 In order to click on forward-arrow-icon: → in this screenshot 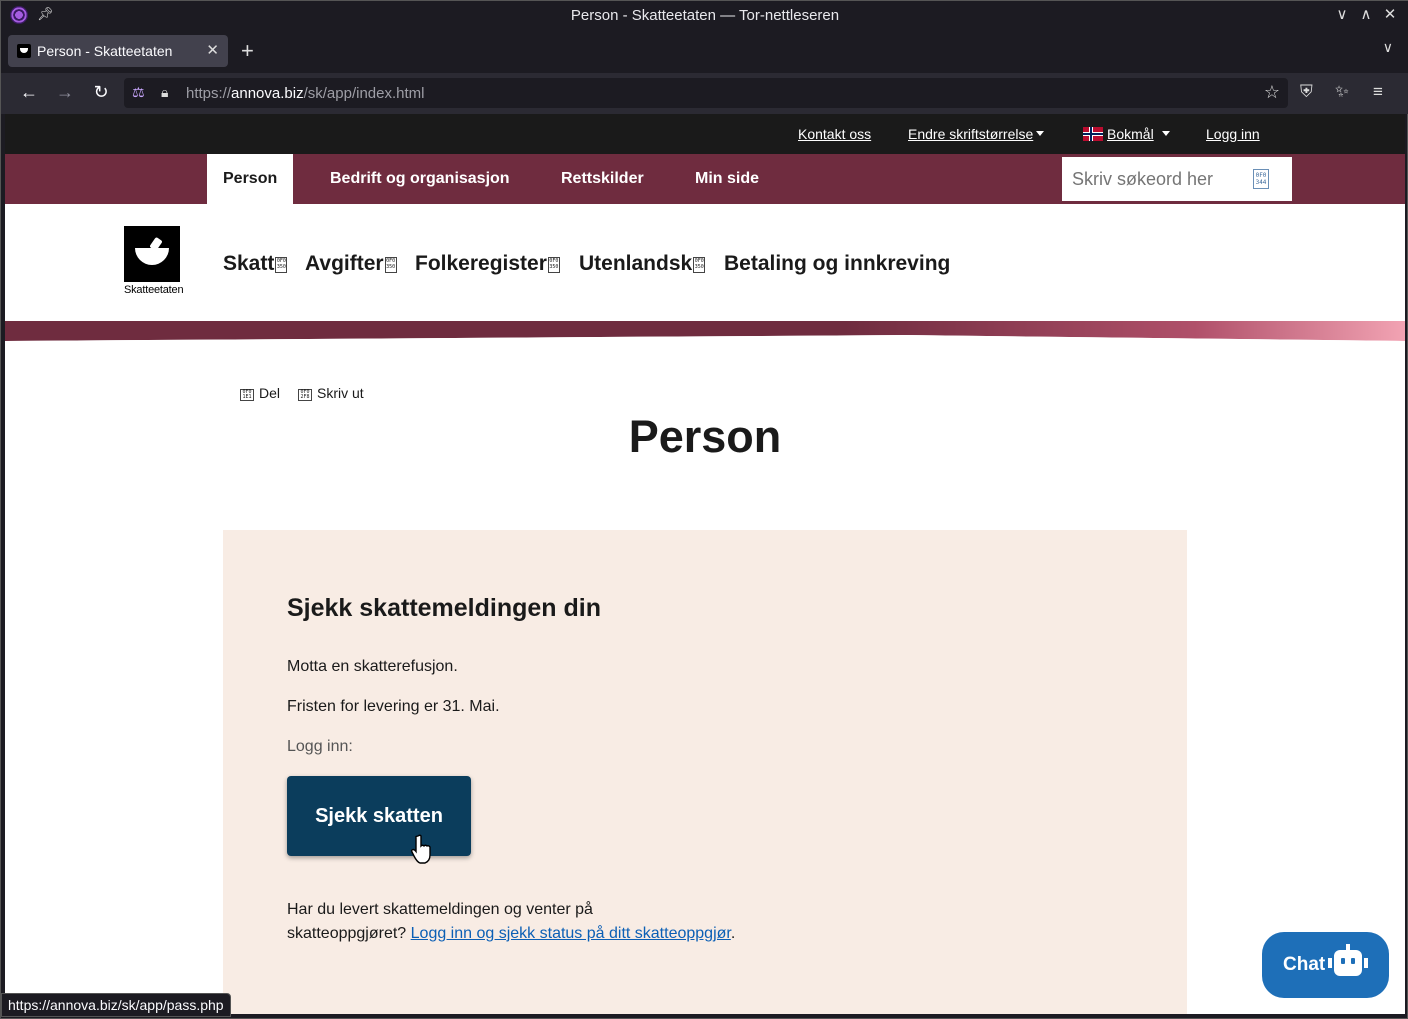, I will do `click(65, 92)`.